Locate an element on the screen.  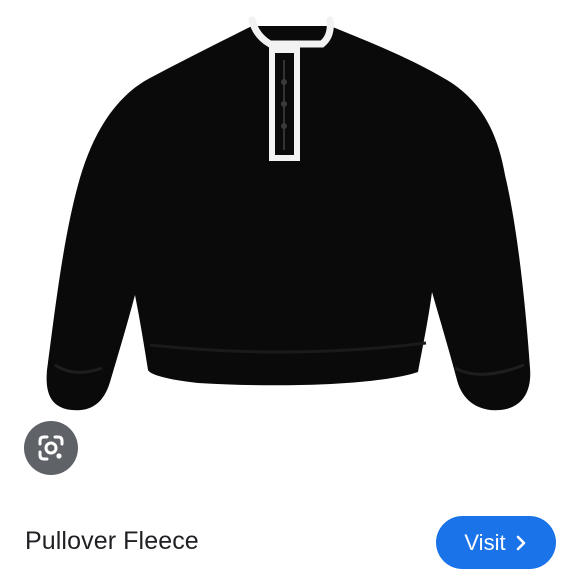
chevron-right-icon is located at coordinates (521, 543).